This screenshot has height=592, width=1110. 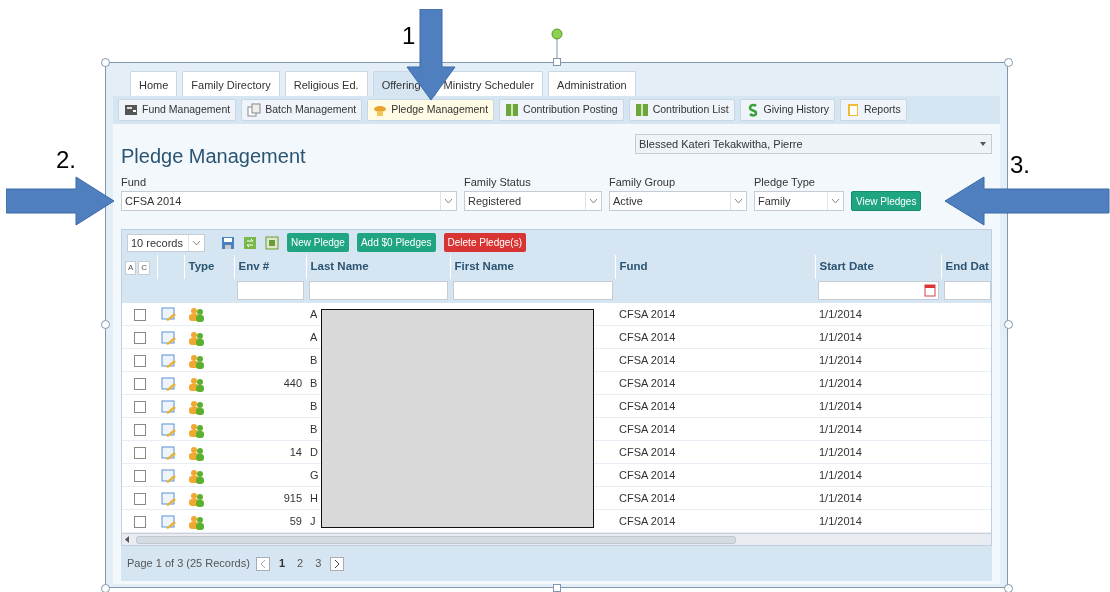 I want to click on previous-page-button, so click(x=262, y=563).